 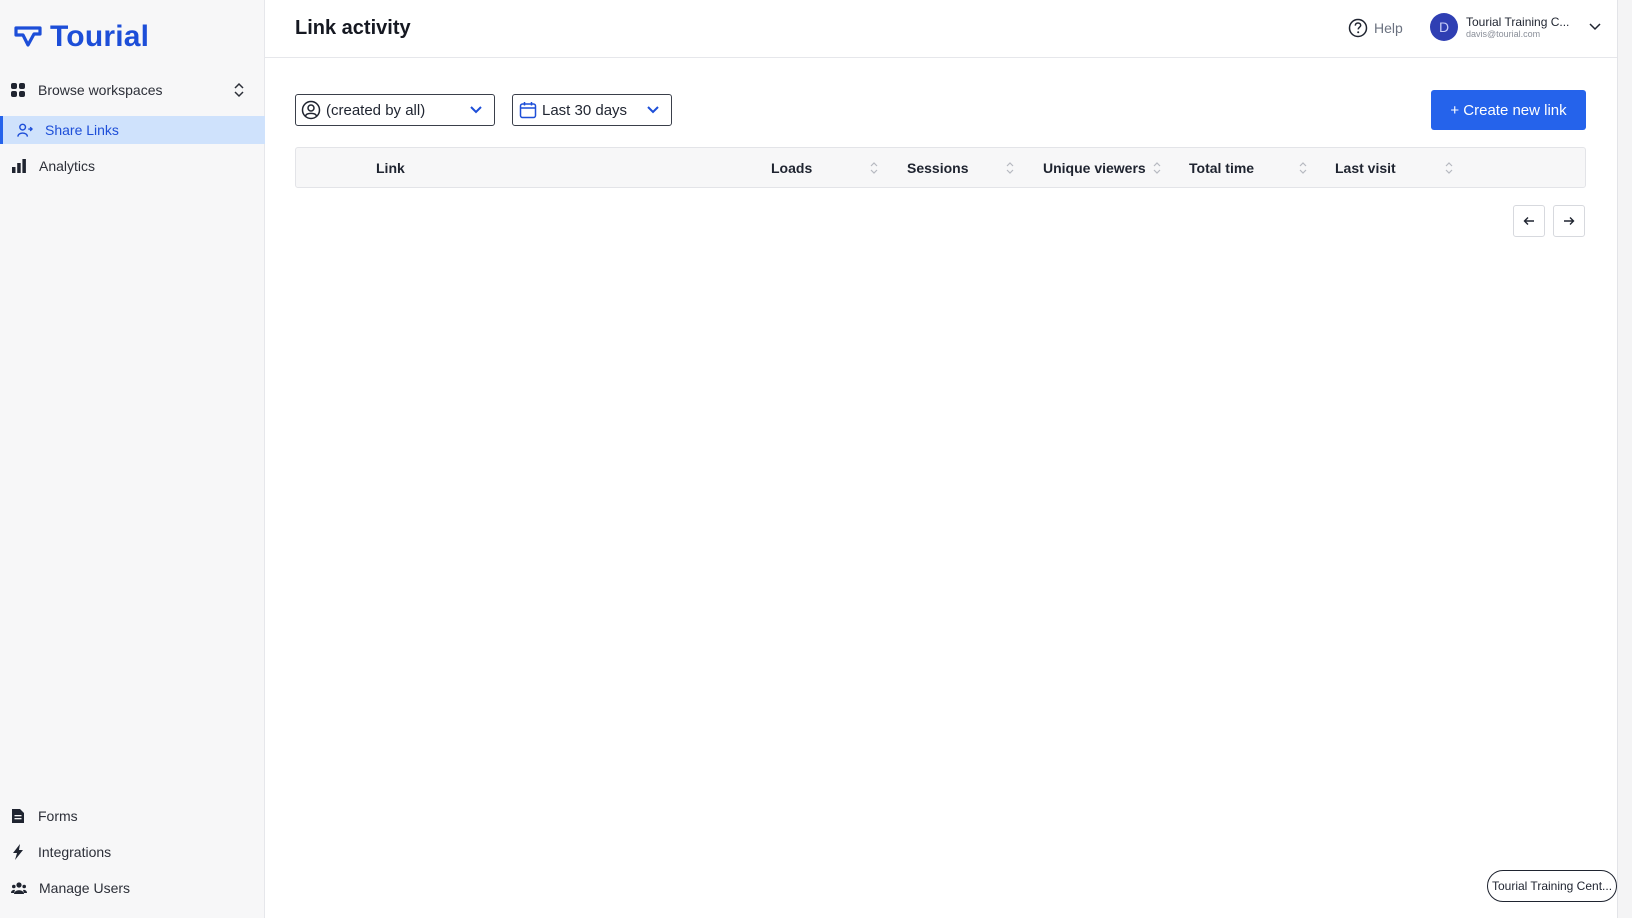 I want to click on scrollbar, so click(x=1624, y=459).